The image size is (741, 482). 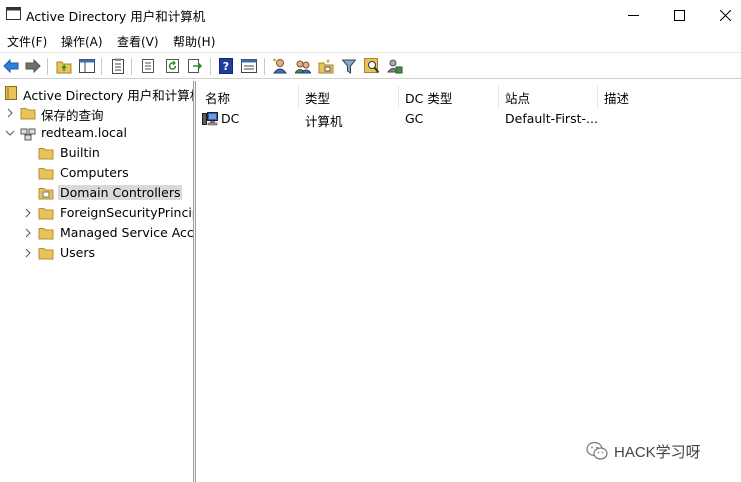 I want to click on up-folder-icon, so click(x=64, y=67).